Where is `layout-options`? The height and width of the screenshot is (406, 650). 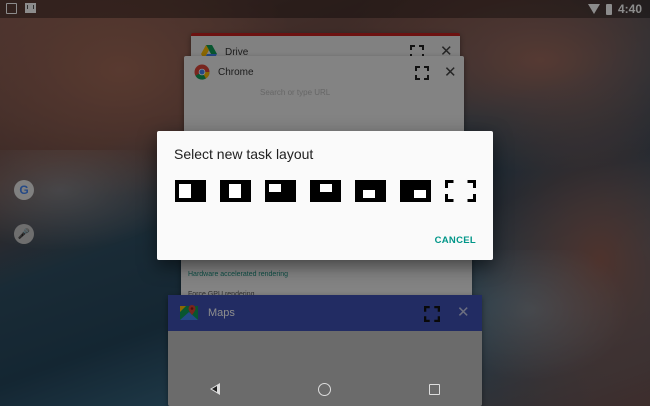 layout-options is located at coordinates (325, 191).